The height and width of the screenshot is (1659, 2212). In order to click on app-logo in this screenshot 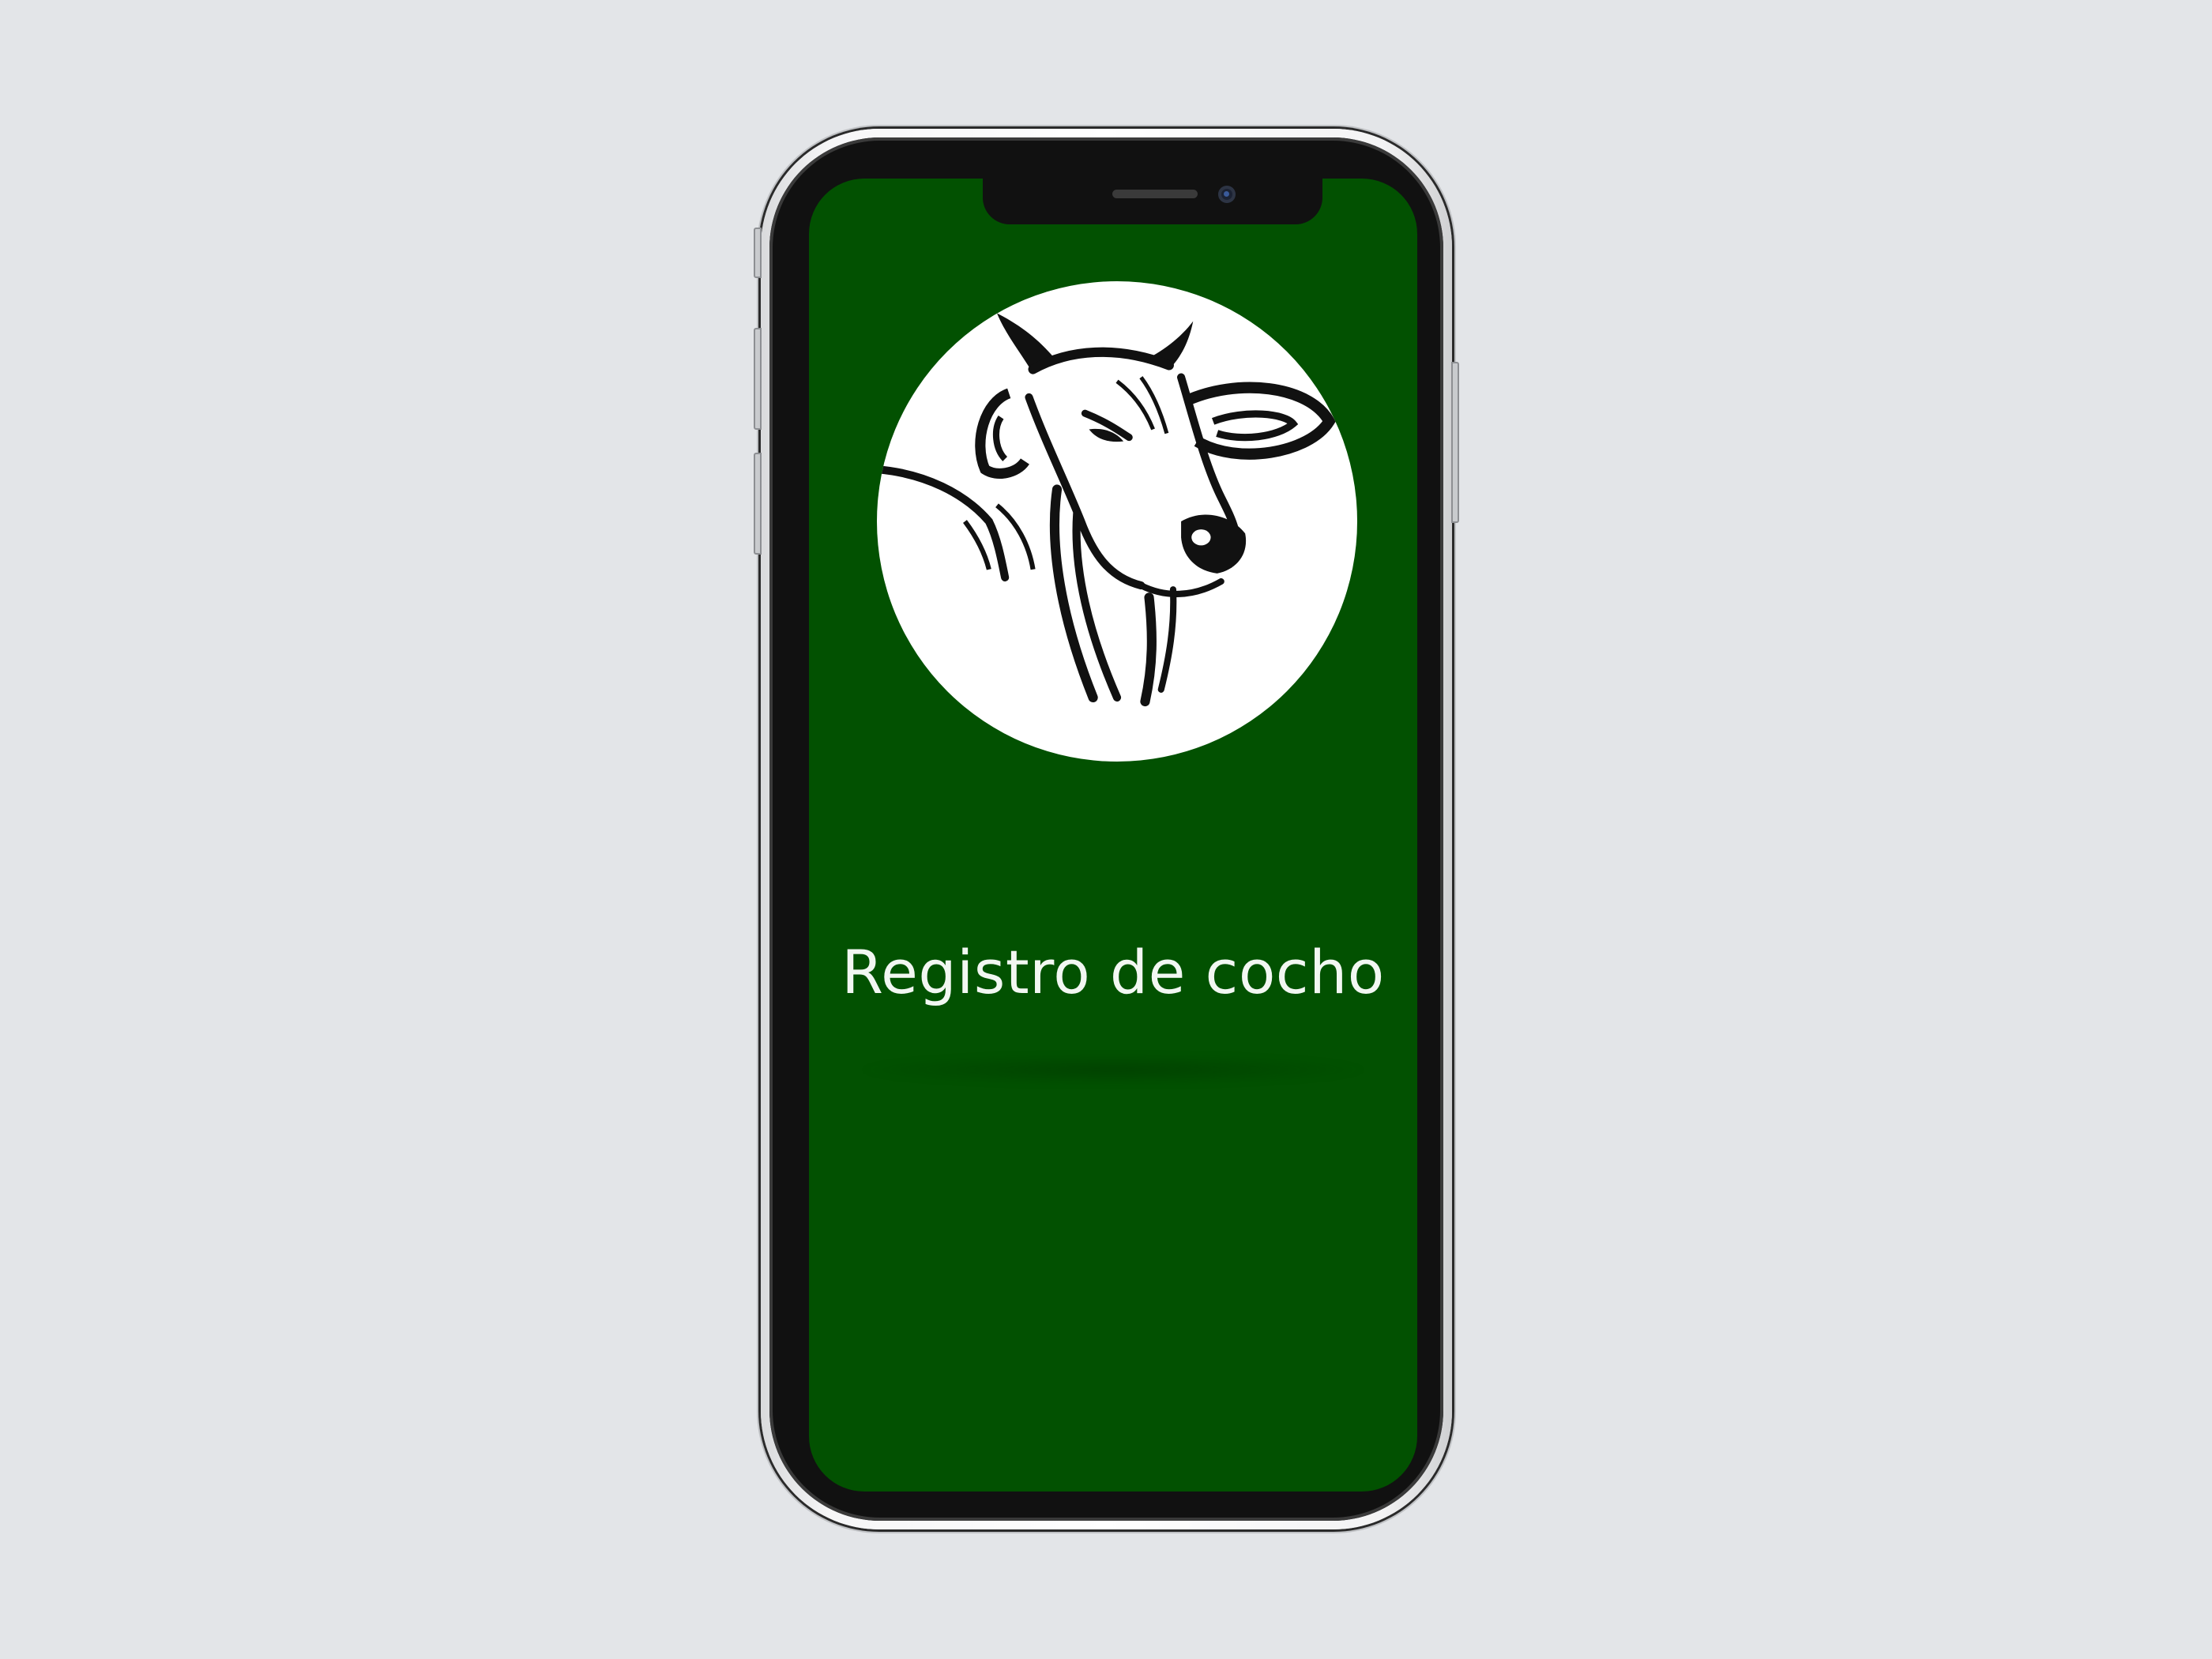, I will do `click(1117, 521)`.